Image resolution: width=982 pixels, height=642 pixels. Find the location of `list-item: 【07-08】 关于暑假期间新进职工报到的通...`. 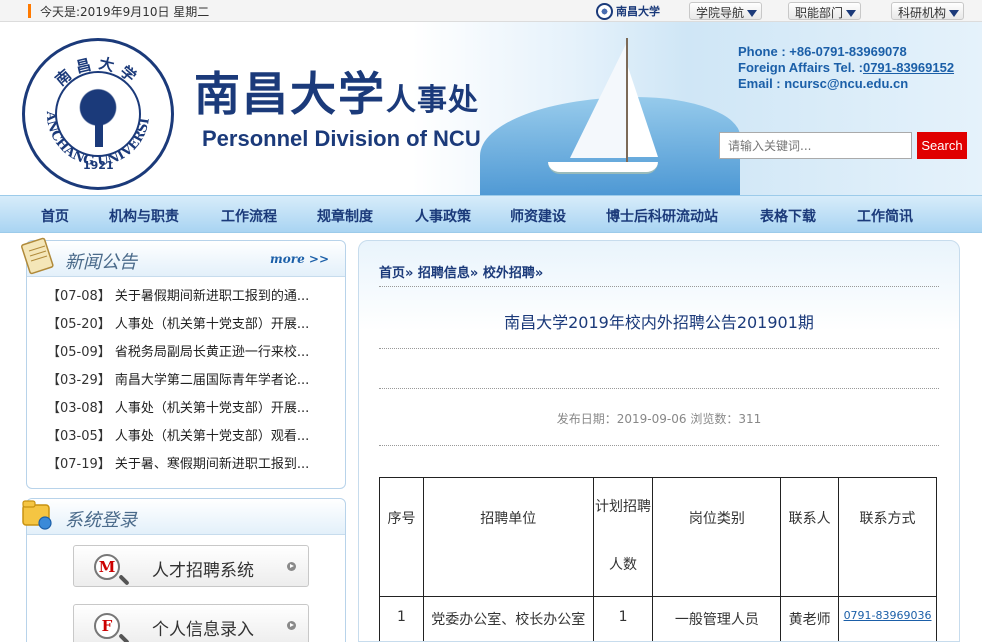

list-item: 【07-08】 关于暑假期间新进职工报到的通... is located at coordinates (186, 299).